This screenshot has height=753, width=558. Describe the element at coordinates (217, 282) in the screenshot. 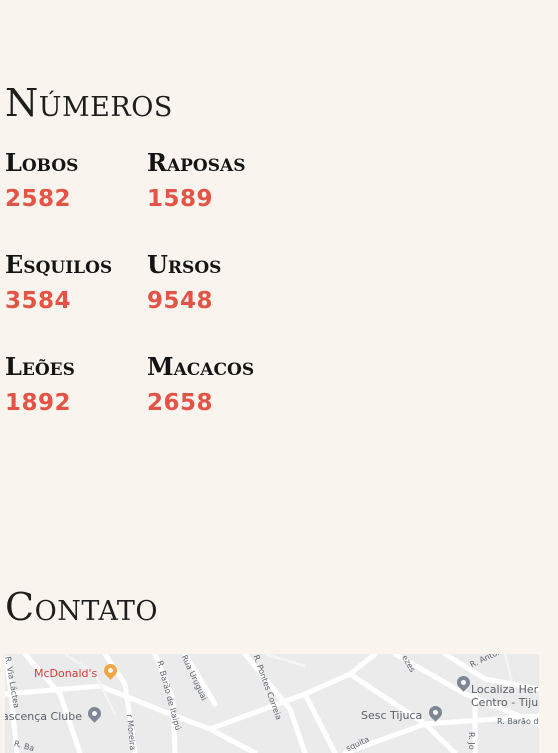

I see `stat-ursos: Ursos 9548` at that location.